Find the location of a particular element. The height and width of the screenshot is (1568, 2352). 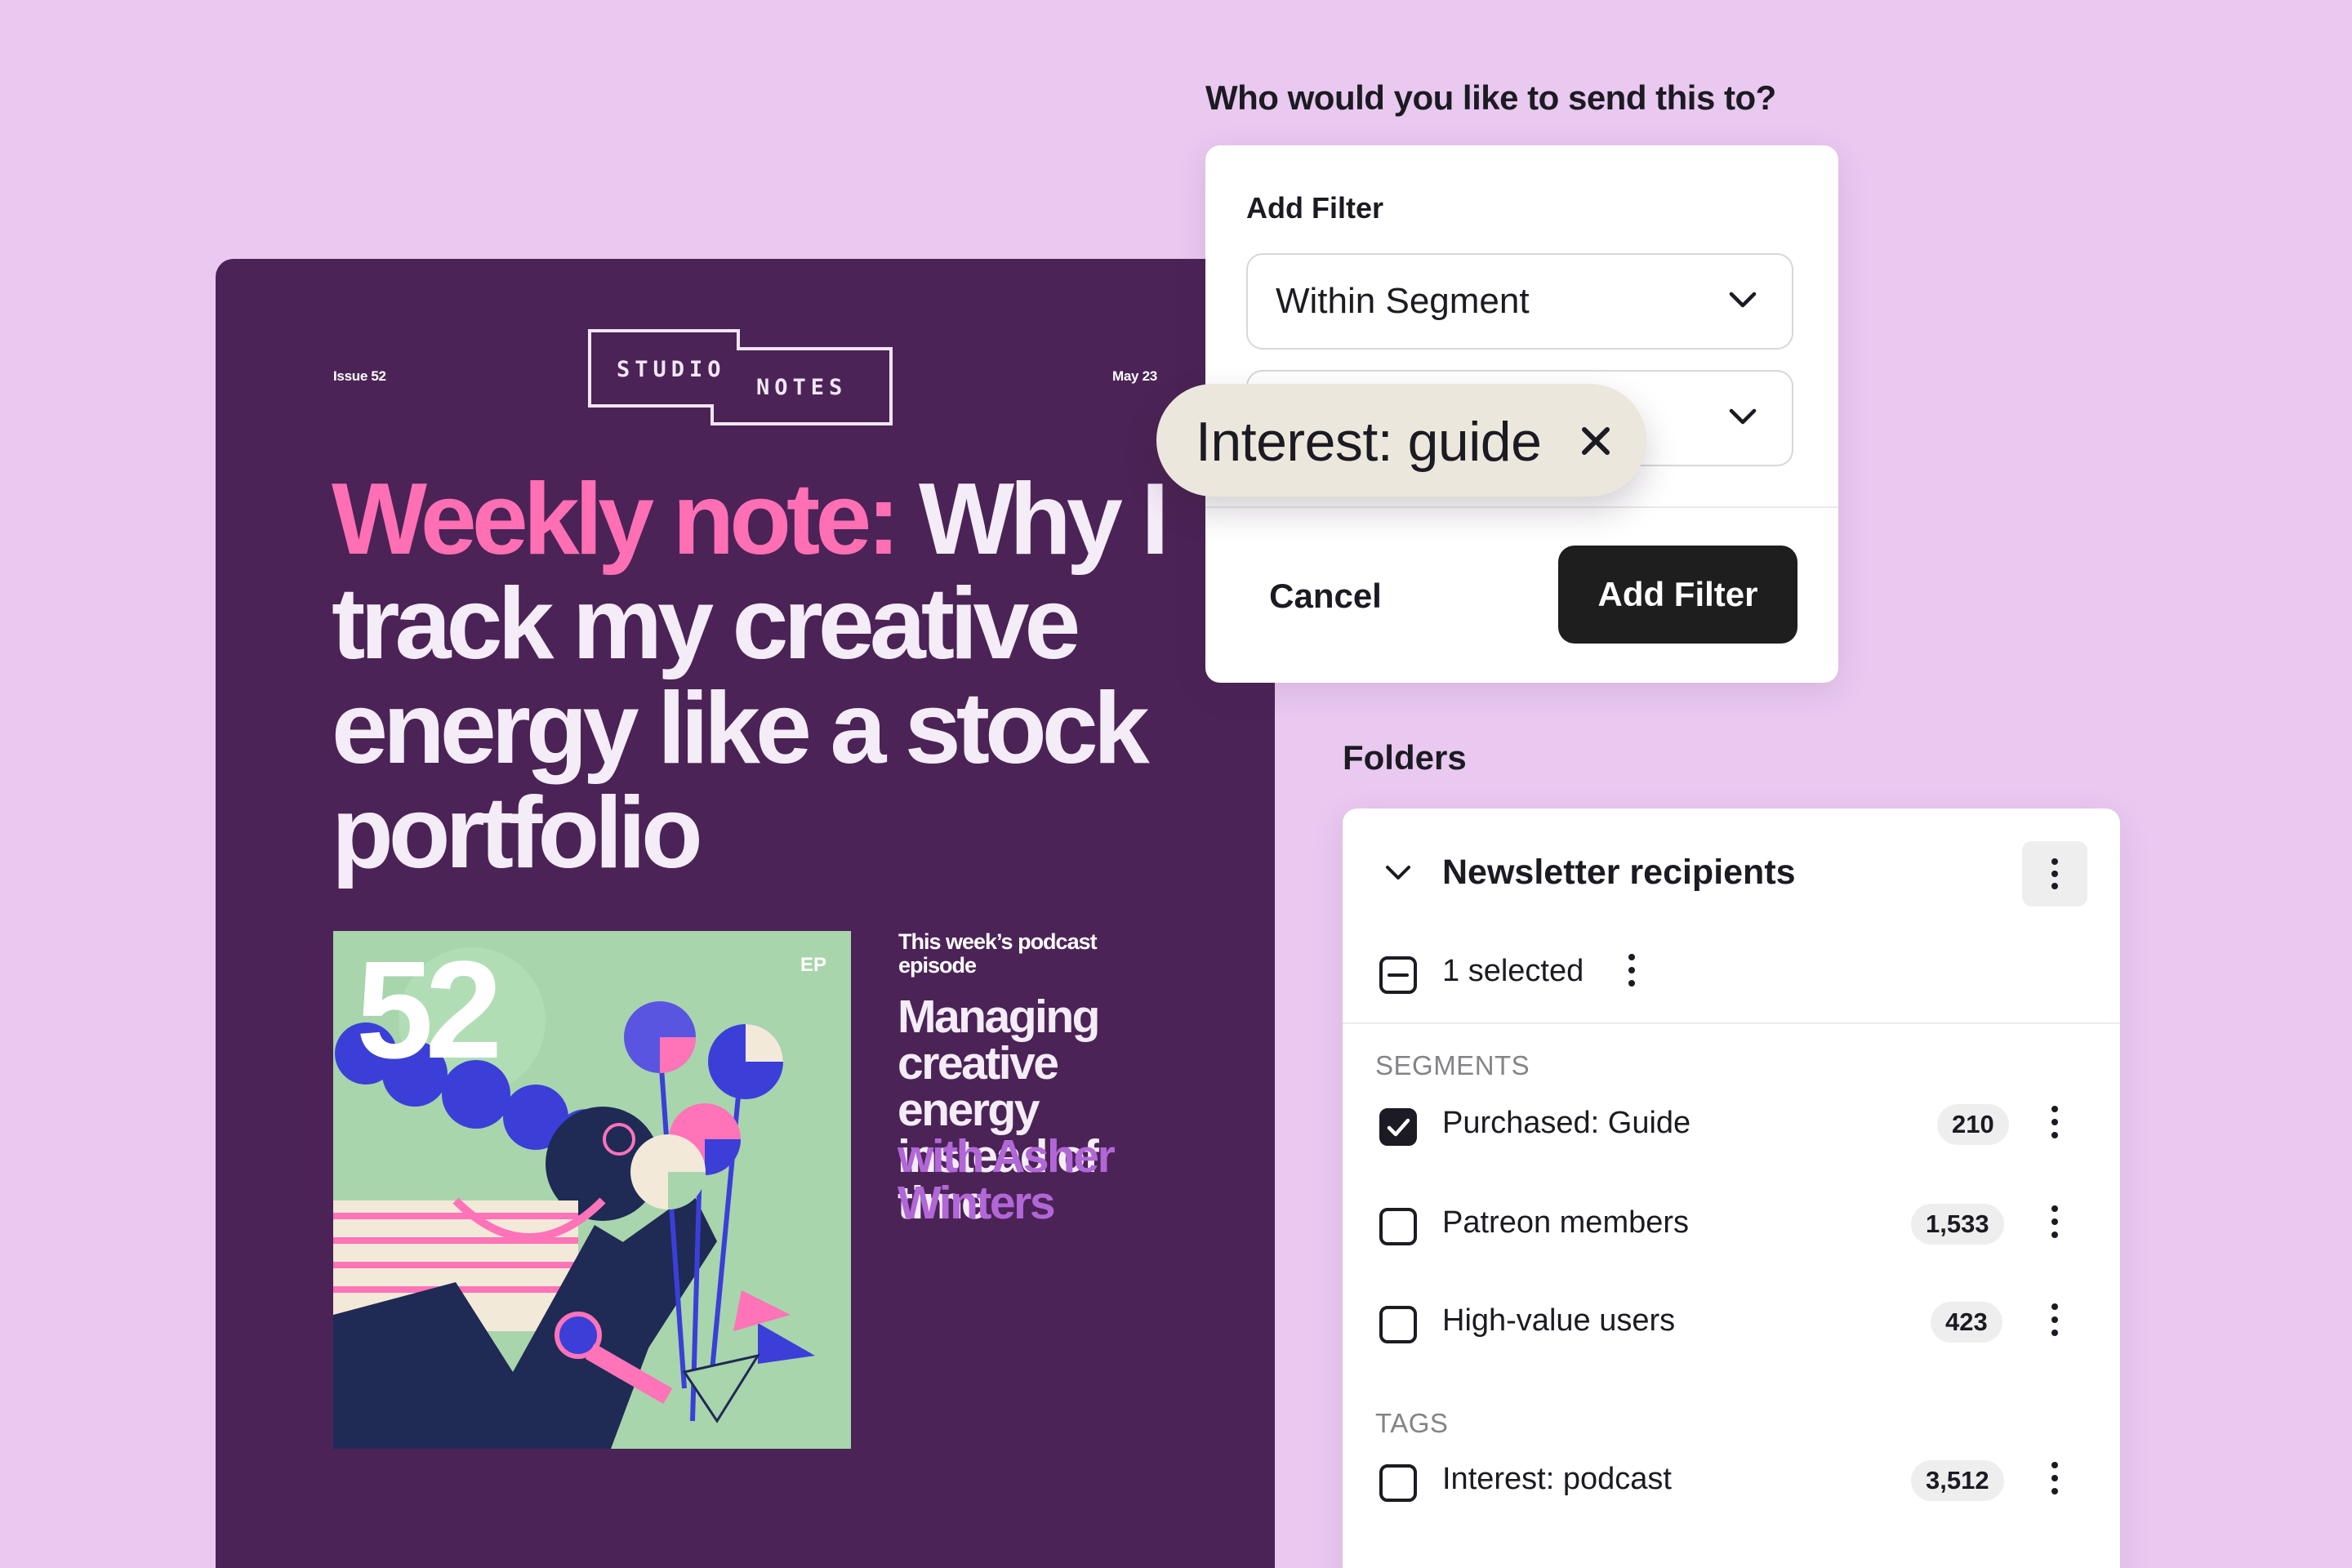

logo-word-studio: STUDIO is located at coordinates (671, 369).